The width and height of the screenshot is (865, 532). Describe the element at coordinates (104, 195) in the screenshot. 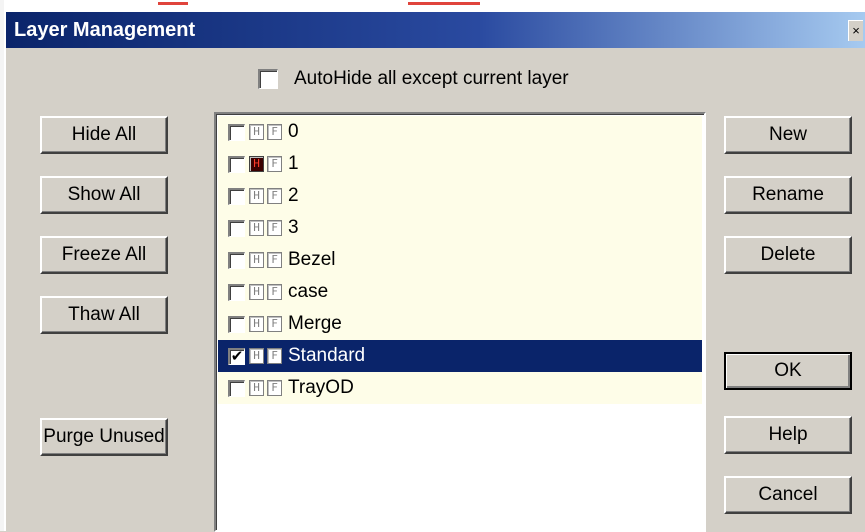

I see `show-all-button: Show All` at that location.